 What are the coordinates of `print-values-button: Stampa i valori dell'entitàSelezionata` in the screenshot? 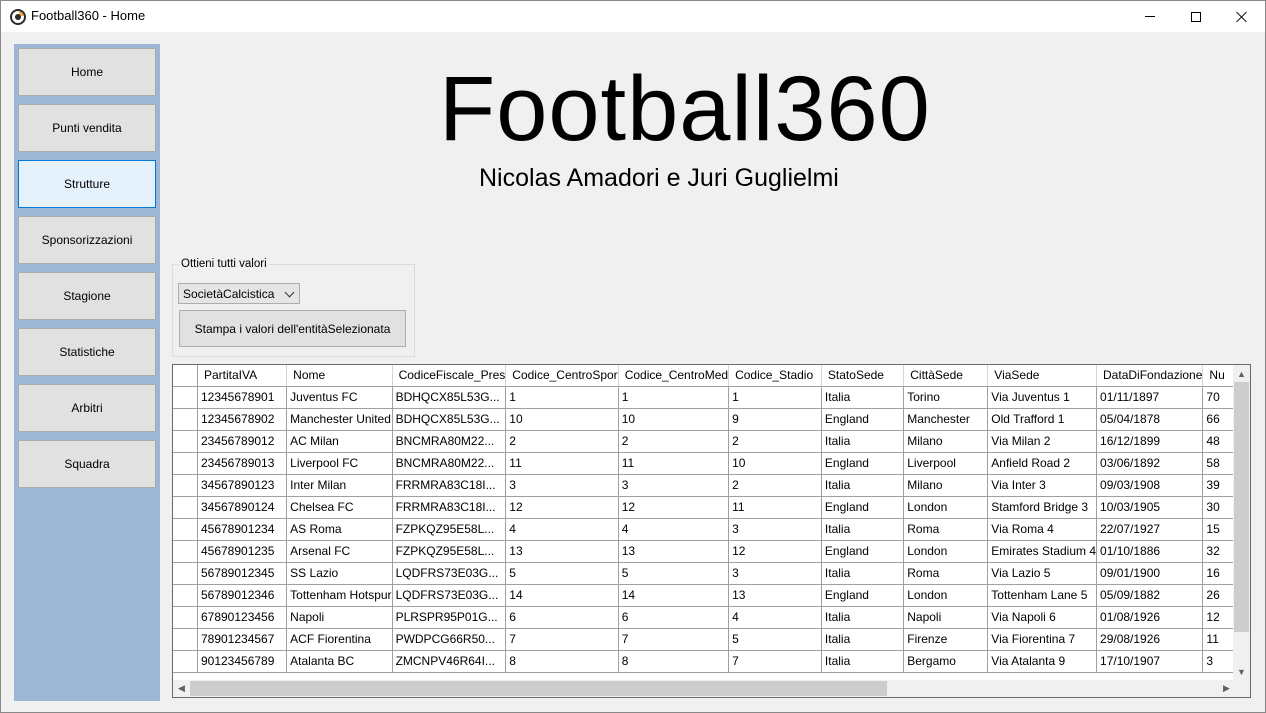 It's located at (292, 328).